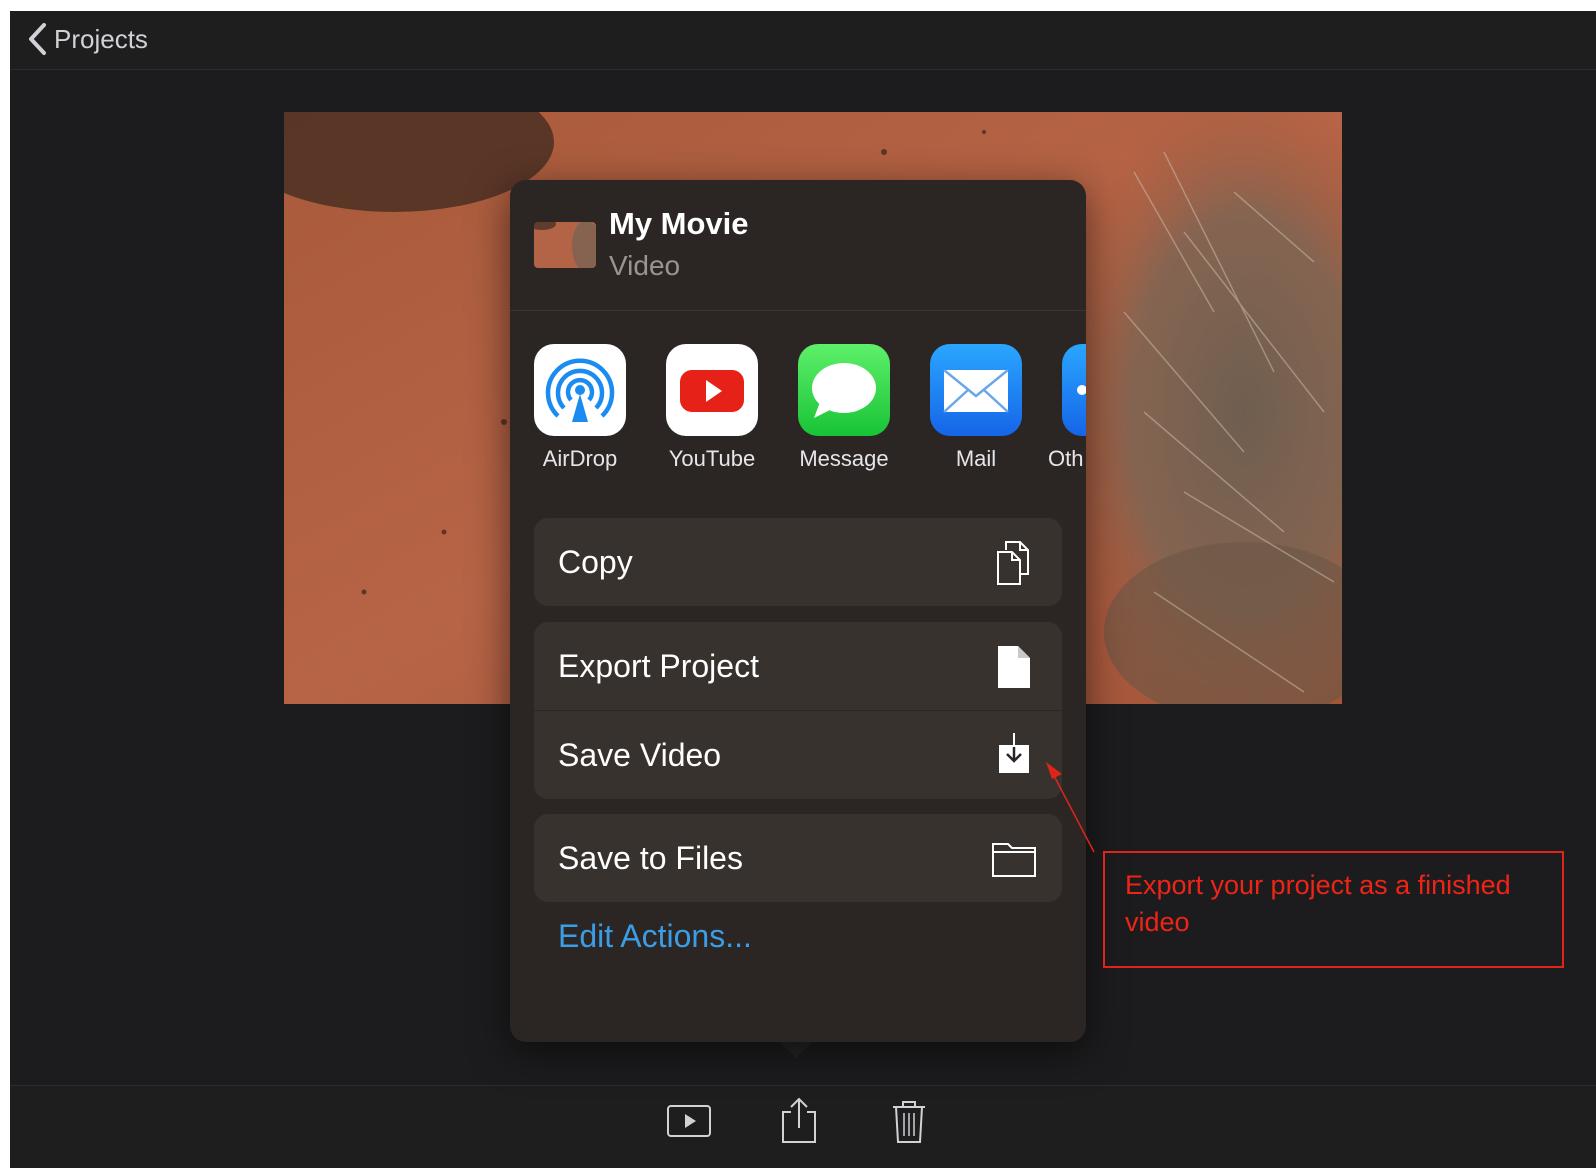  What do you see at coordinates (798, 754) in the screenshot?
I see `save-video-action: Save Video` at bounding box center [798, 754].